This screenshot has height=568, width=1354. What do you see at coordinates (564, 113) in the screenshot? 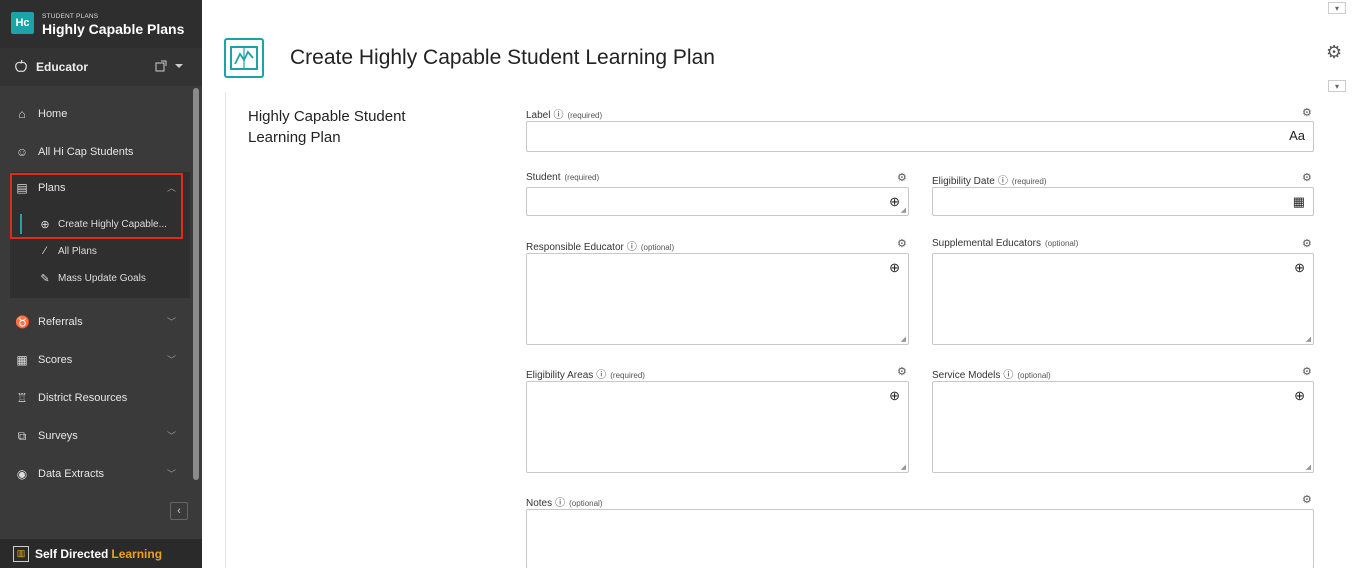
I see `label-field-label: Label ⓘ (required)` at bounding box center [564, 113].